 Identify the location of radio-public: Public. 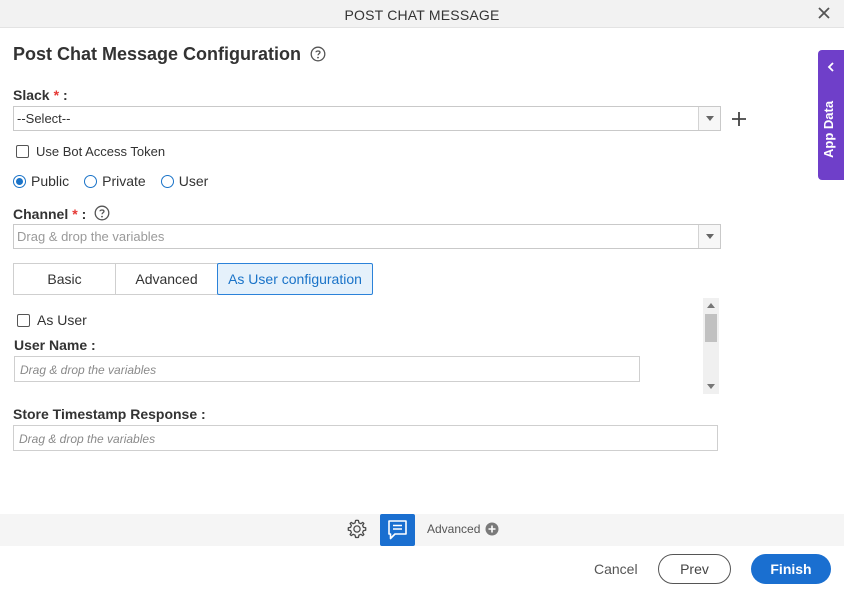
(41, 181).